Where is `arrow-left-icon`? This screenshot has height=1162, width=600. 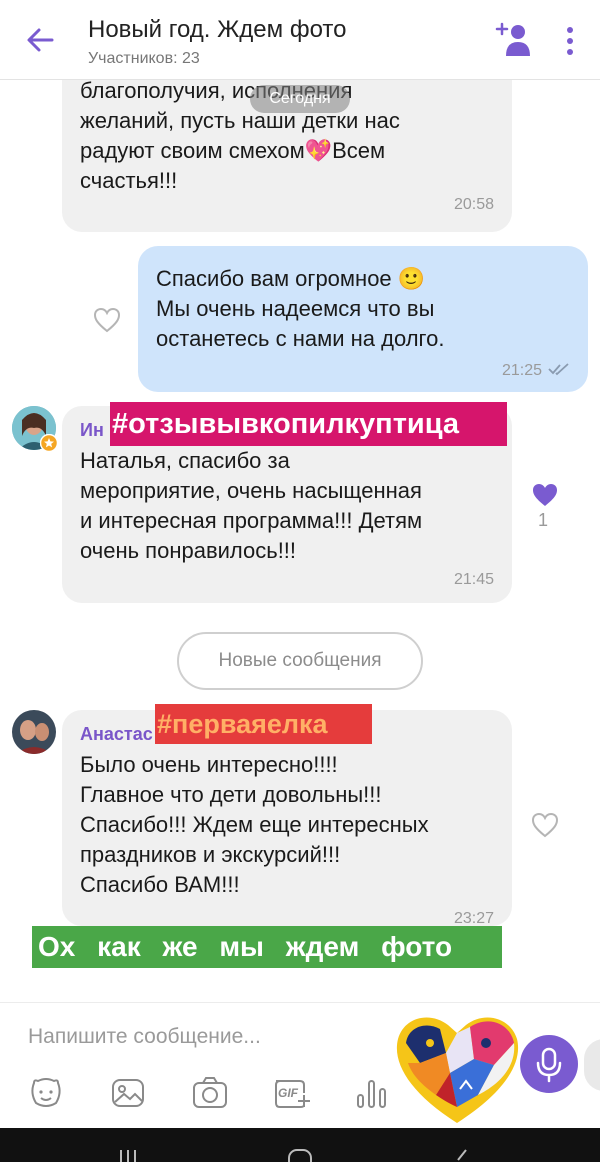 arrow-left-icon is located at coordinates (40, 40).